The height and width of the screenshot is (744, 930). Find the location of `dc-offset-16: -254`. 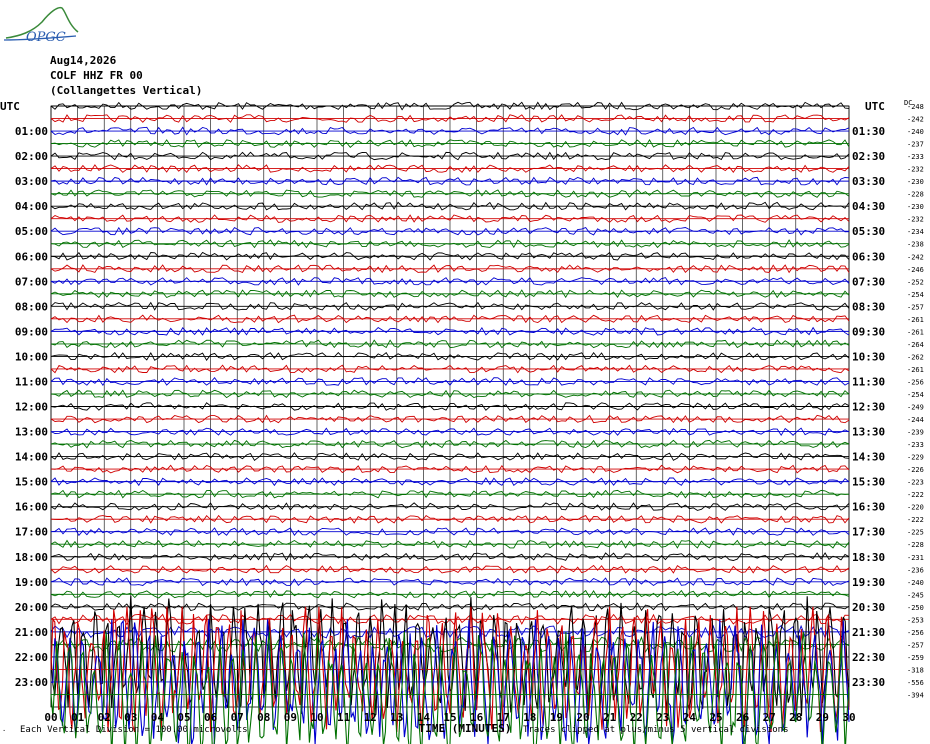

dc-offset-16: -254 is located at coordinates (915, 295).